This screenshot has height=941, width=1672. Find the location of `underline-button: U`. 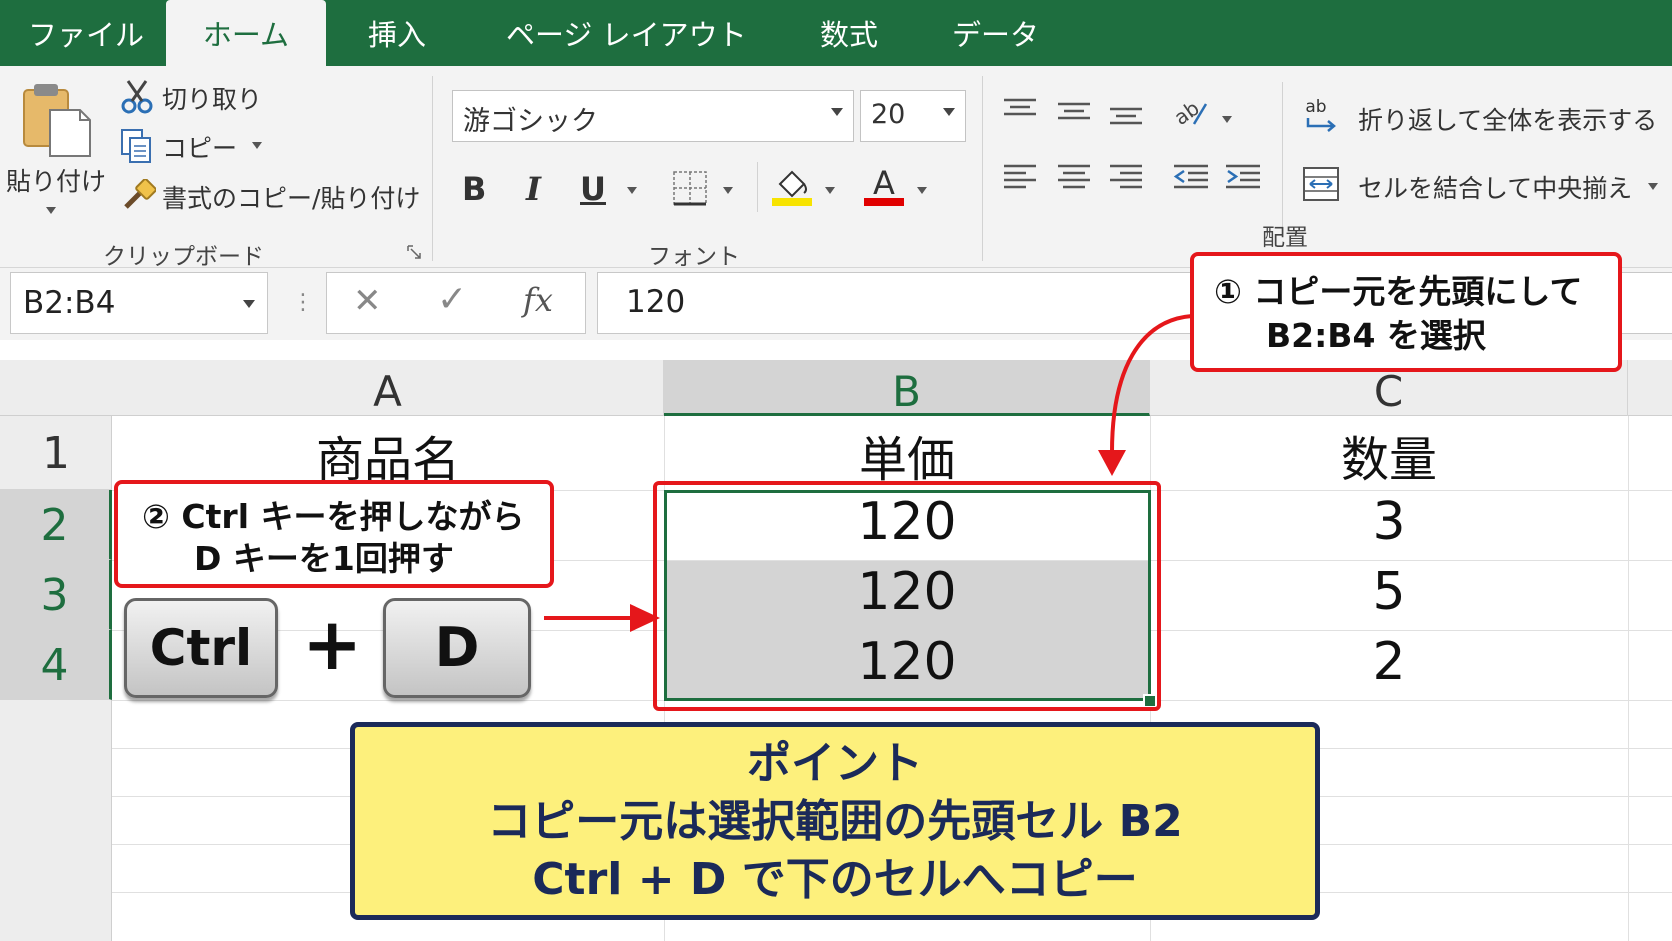

underline-button: U is located at coordinates (593, 189).